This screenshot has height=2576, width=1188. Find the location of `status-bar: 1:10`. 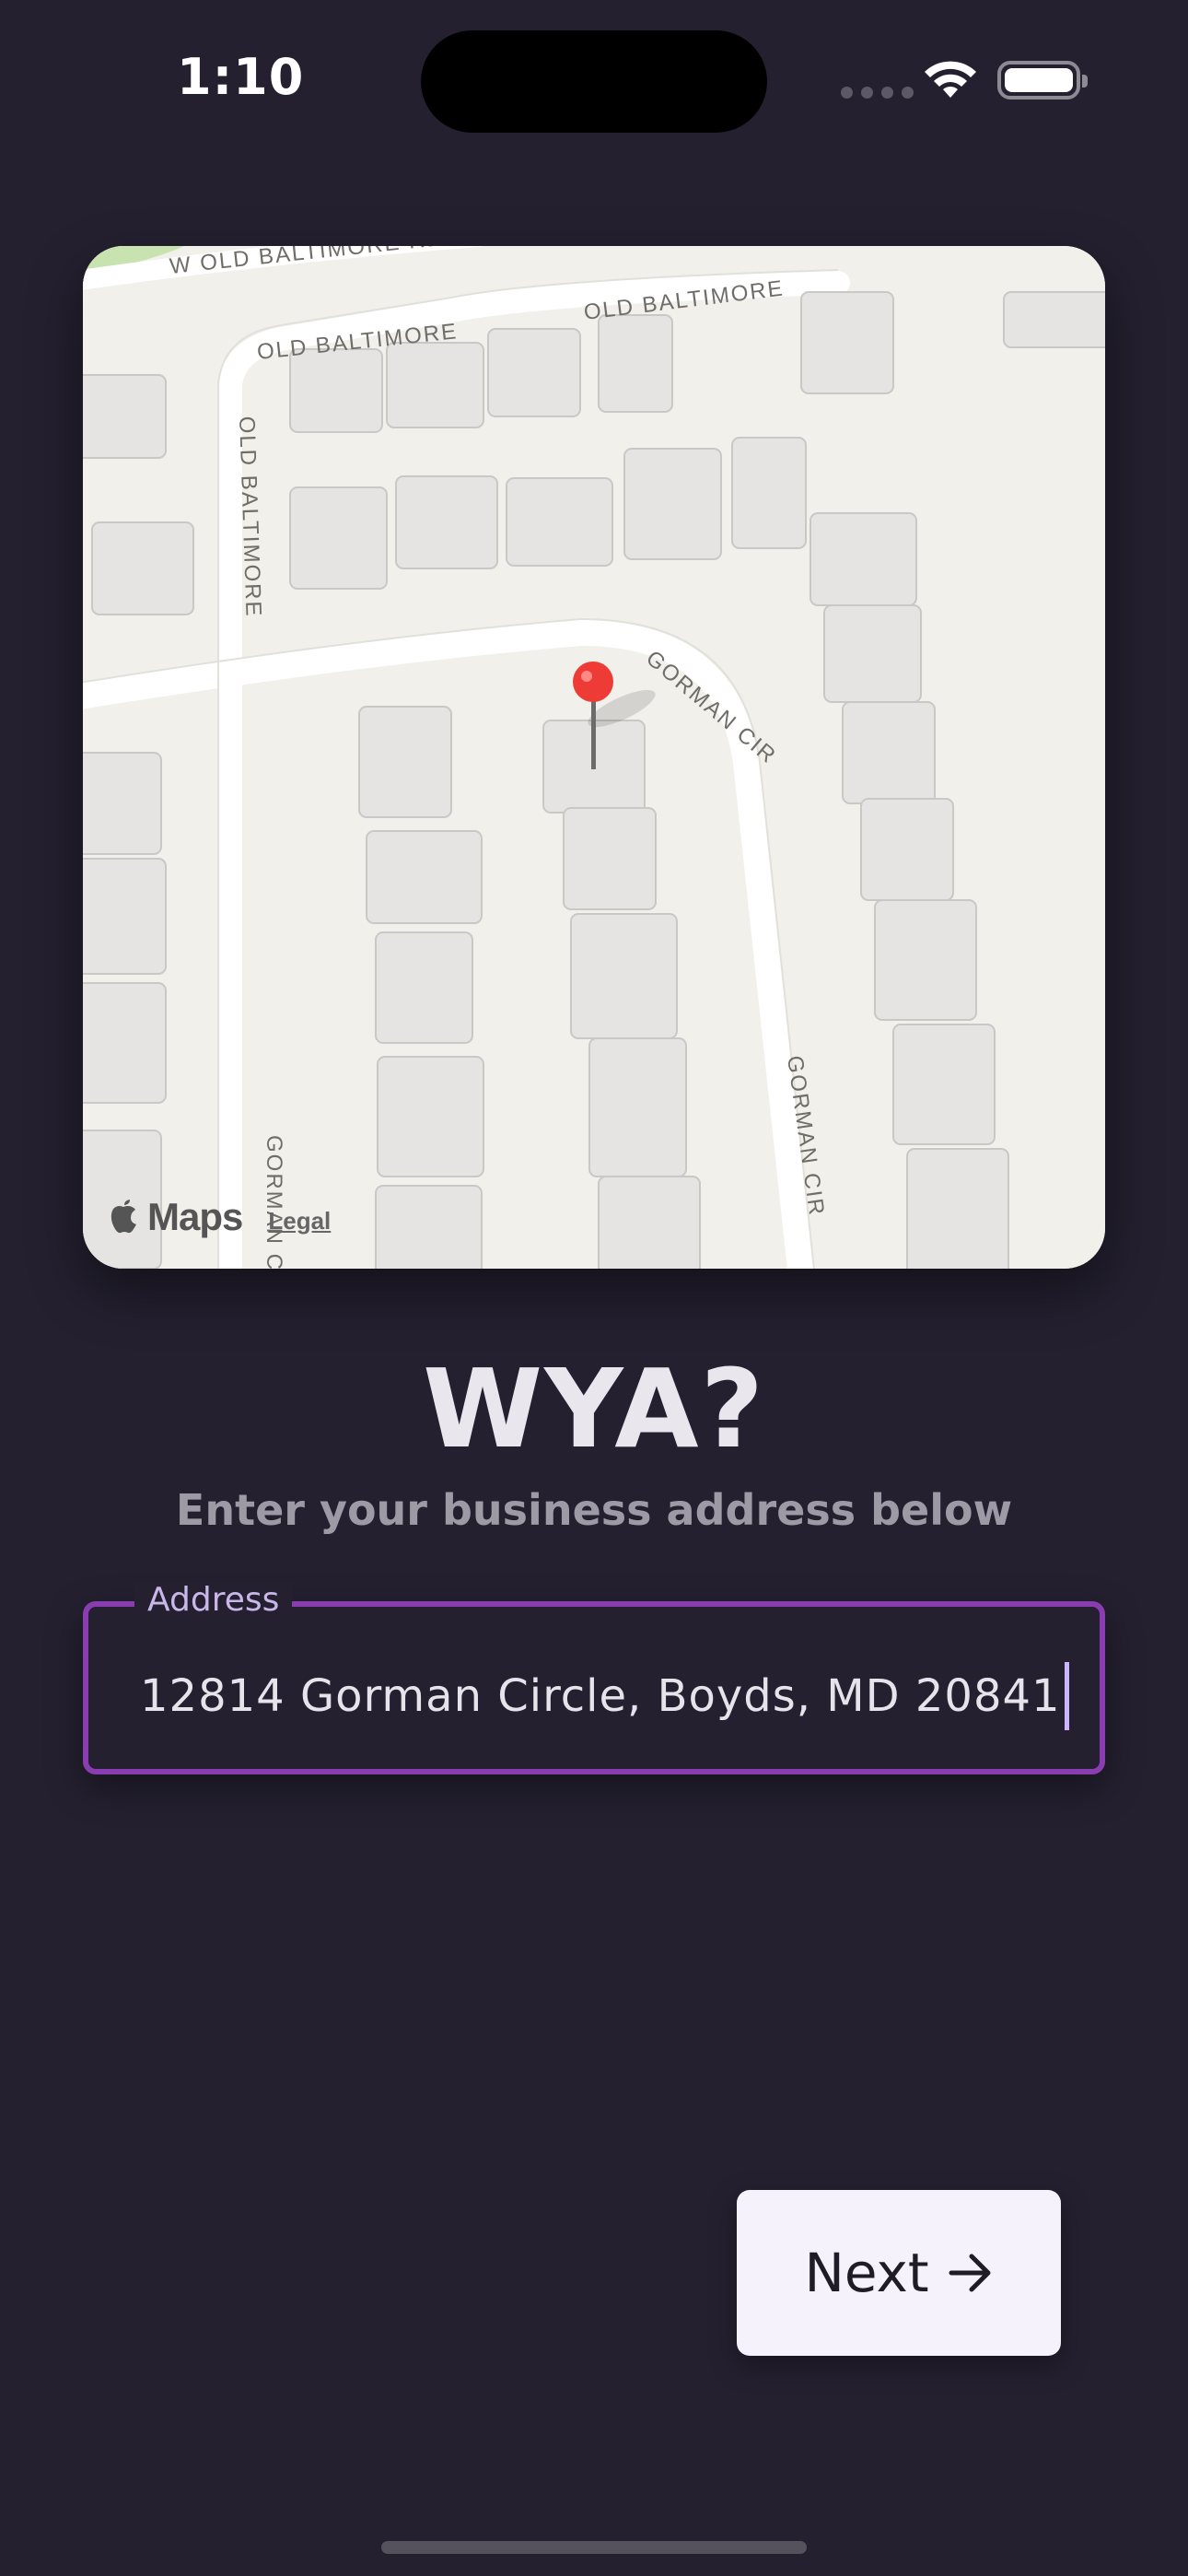

status-bar: 1:10 is located at coordinates (594, 78).